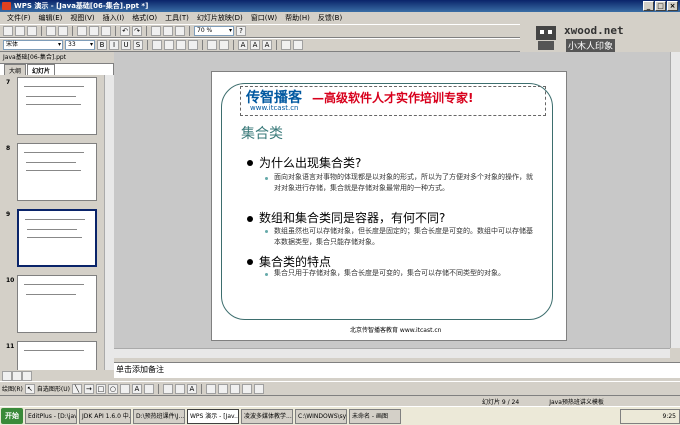  What do you see at coordinates (224, 45) in the screenshot?
I see `bullets-icon` at bounding box center [224, 45].